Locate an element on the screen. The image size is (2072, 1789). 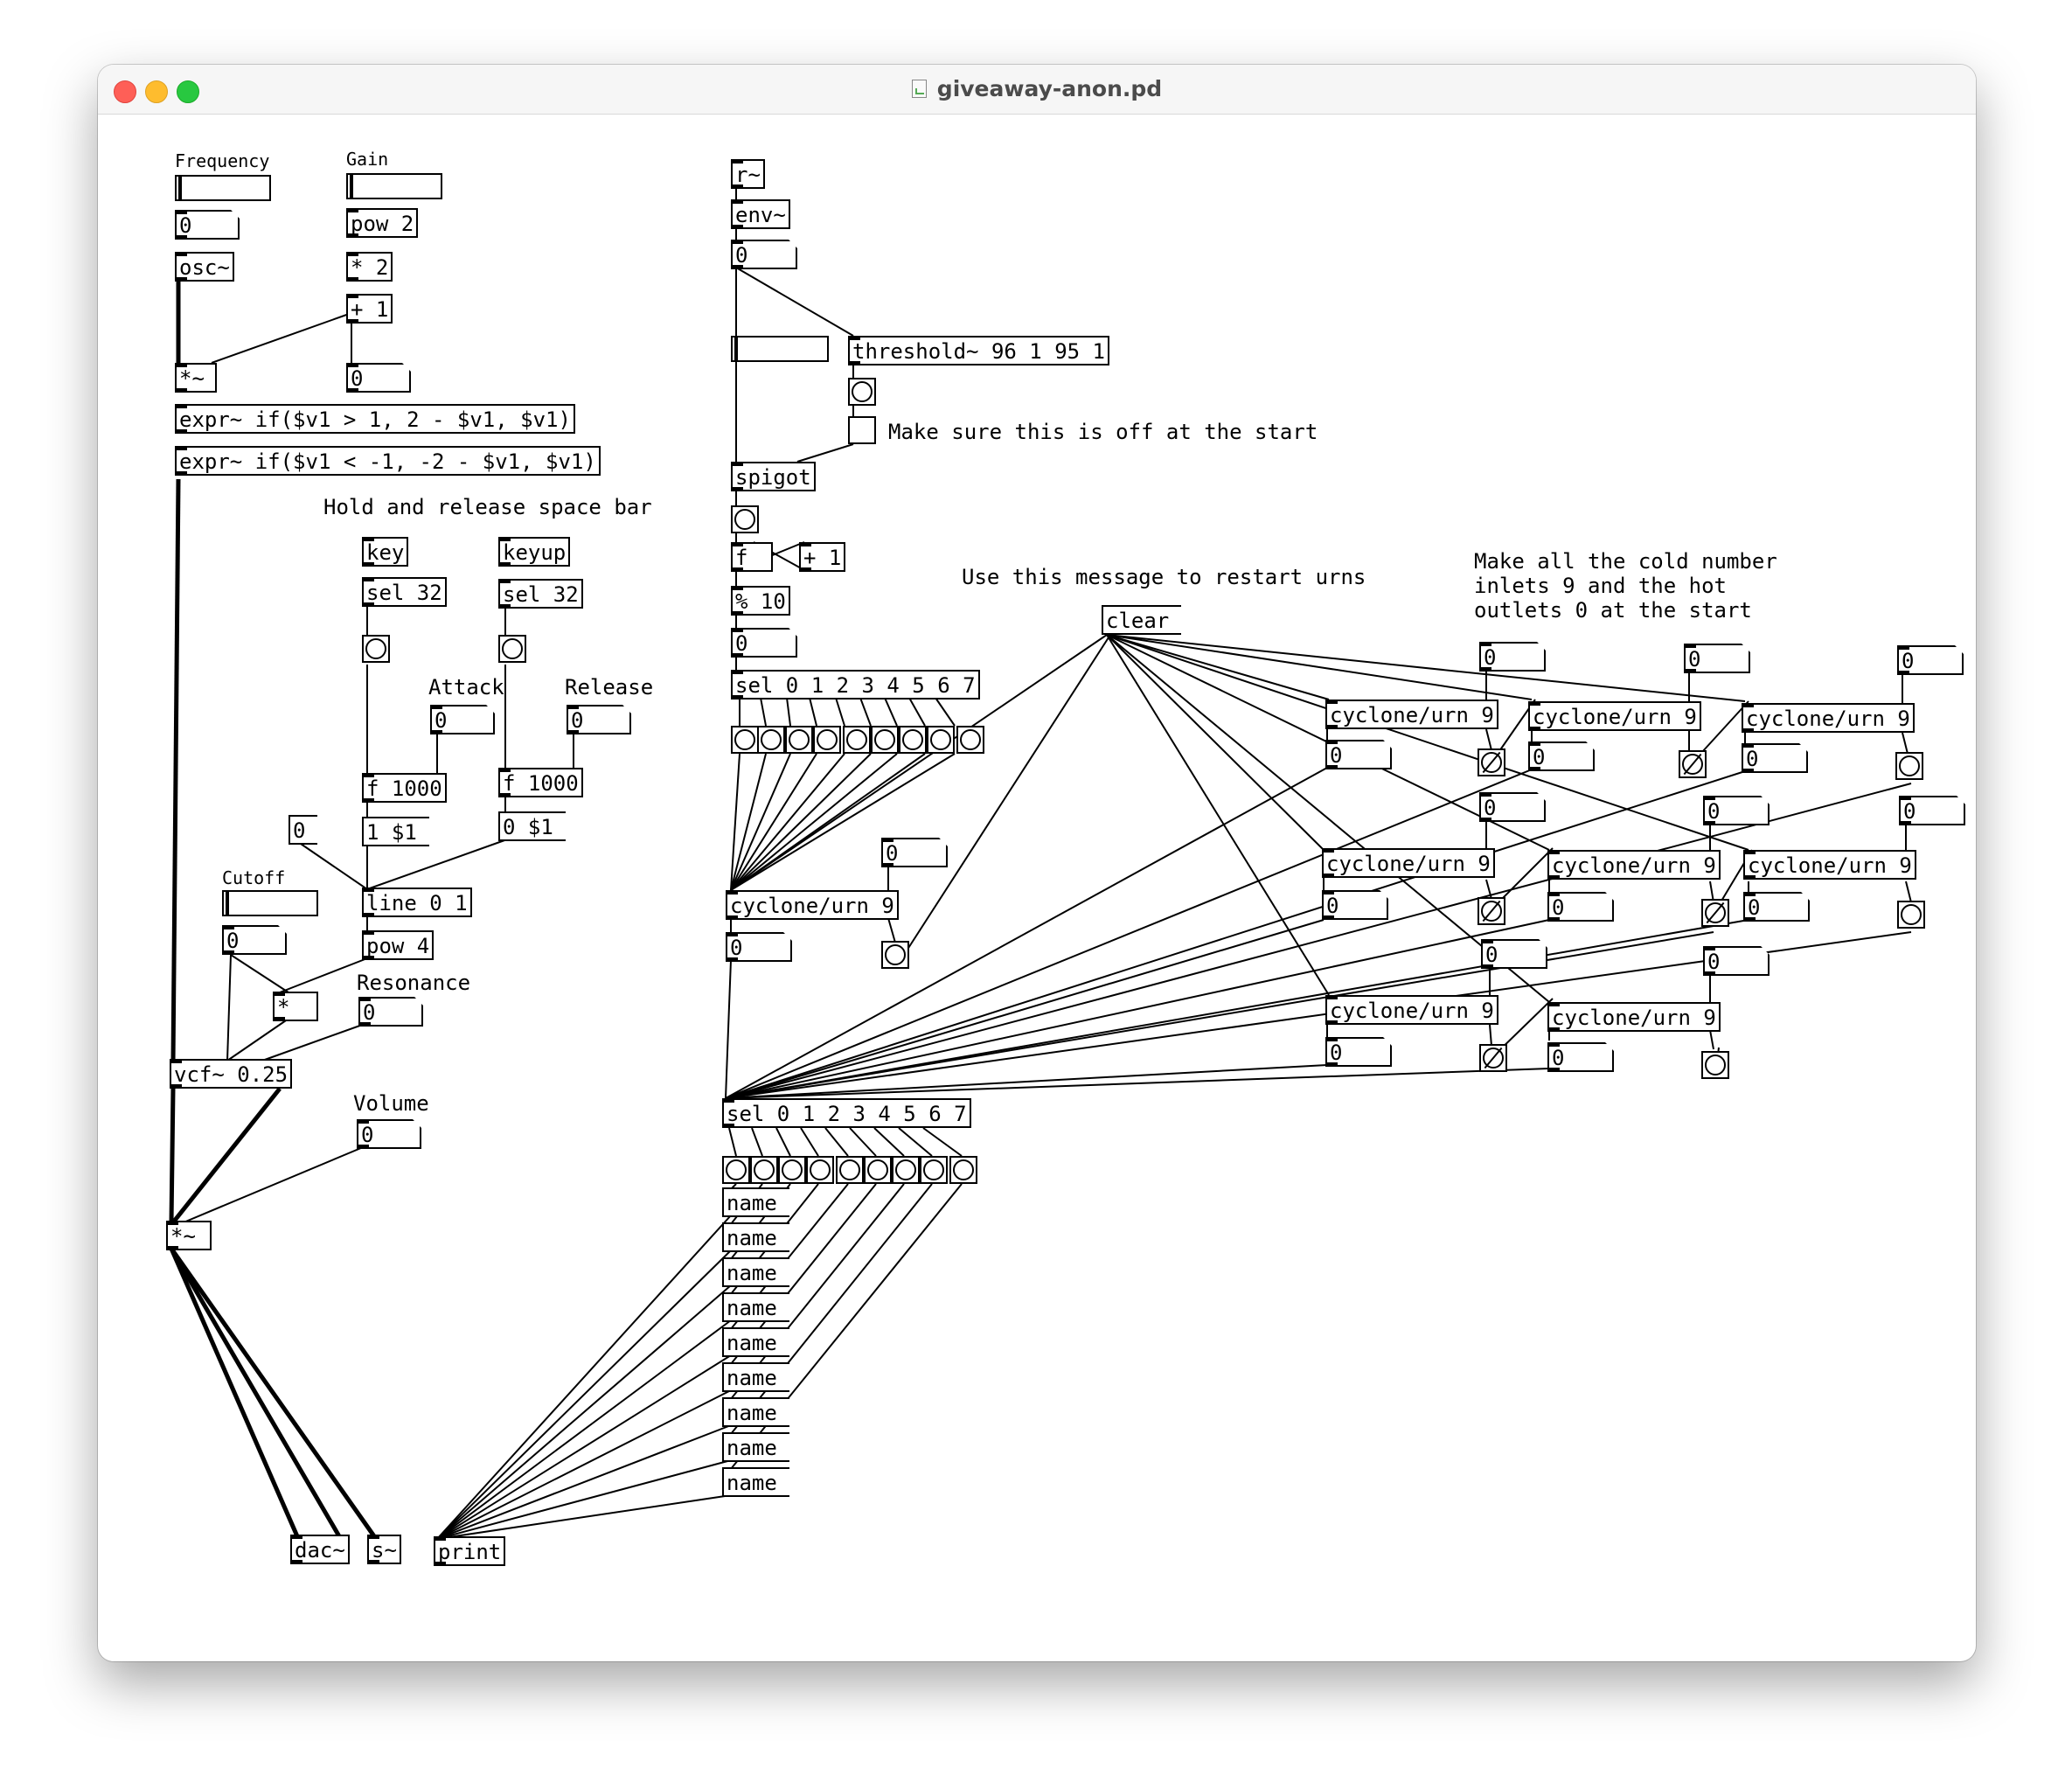
object-threshold: threshold~ 96 1 95 1 is located at coordinates (978, 351).